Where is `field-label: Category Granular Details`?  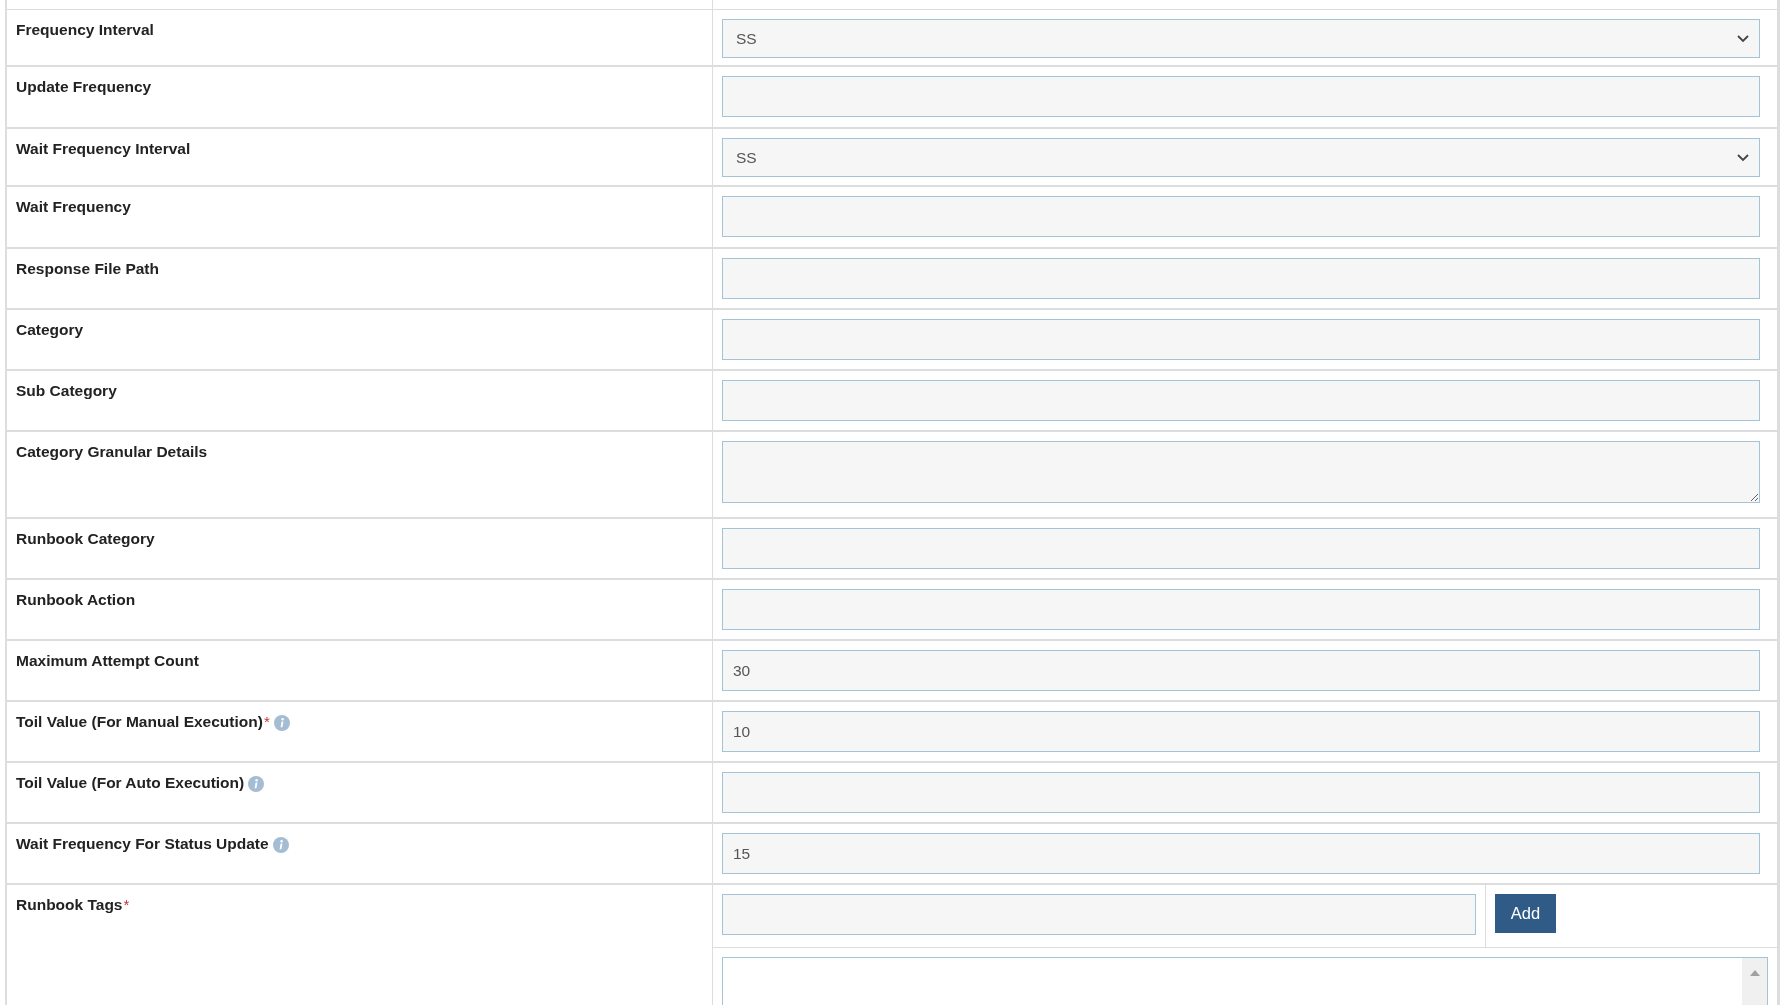 field-label: Category Granular Details is located at coordinates (112, 452).